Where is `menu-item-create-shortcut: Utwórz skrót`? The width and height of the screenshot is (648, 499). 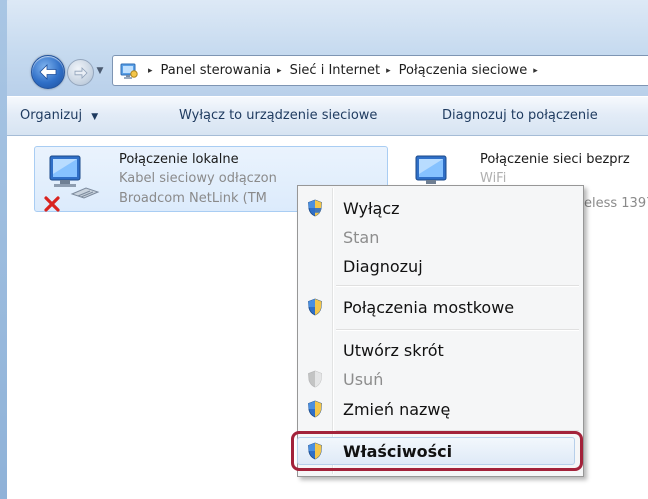
menu-item-create-shortcut: Utwórz skrót is located at coordinates (439, 350).